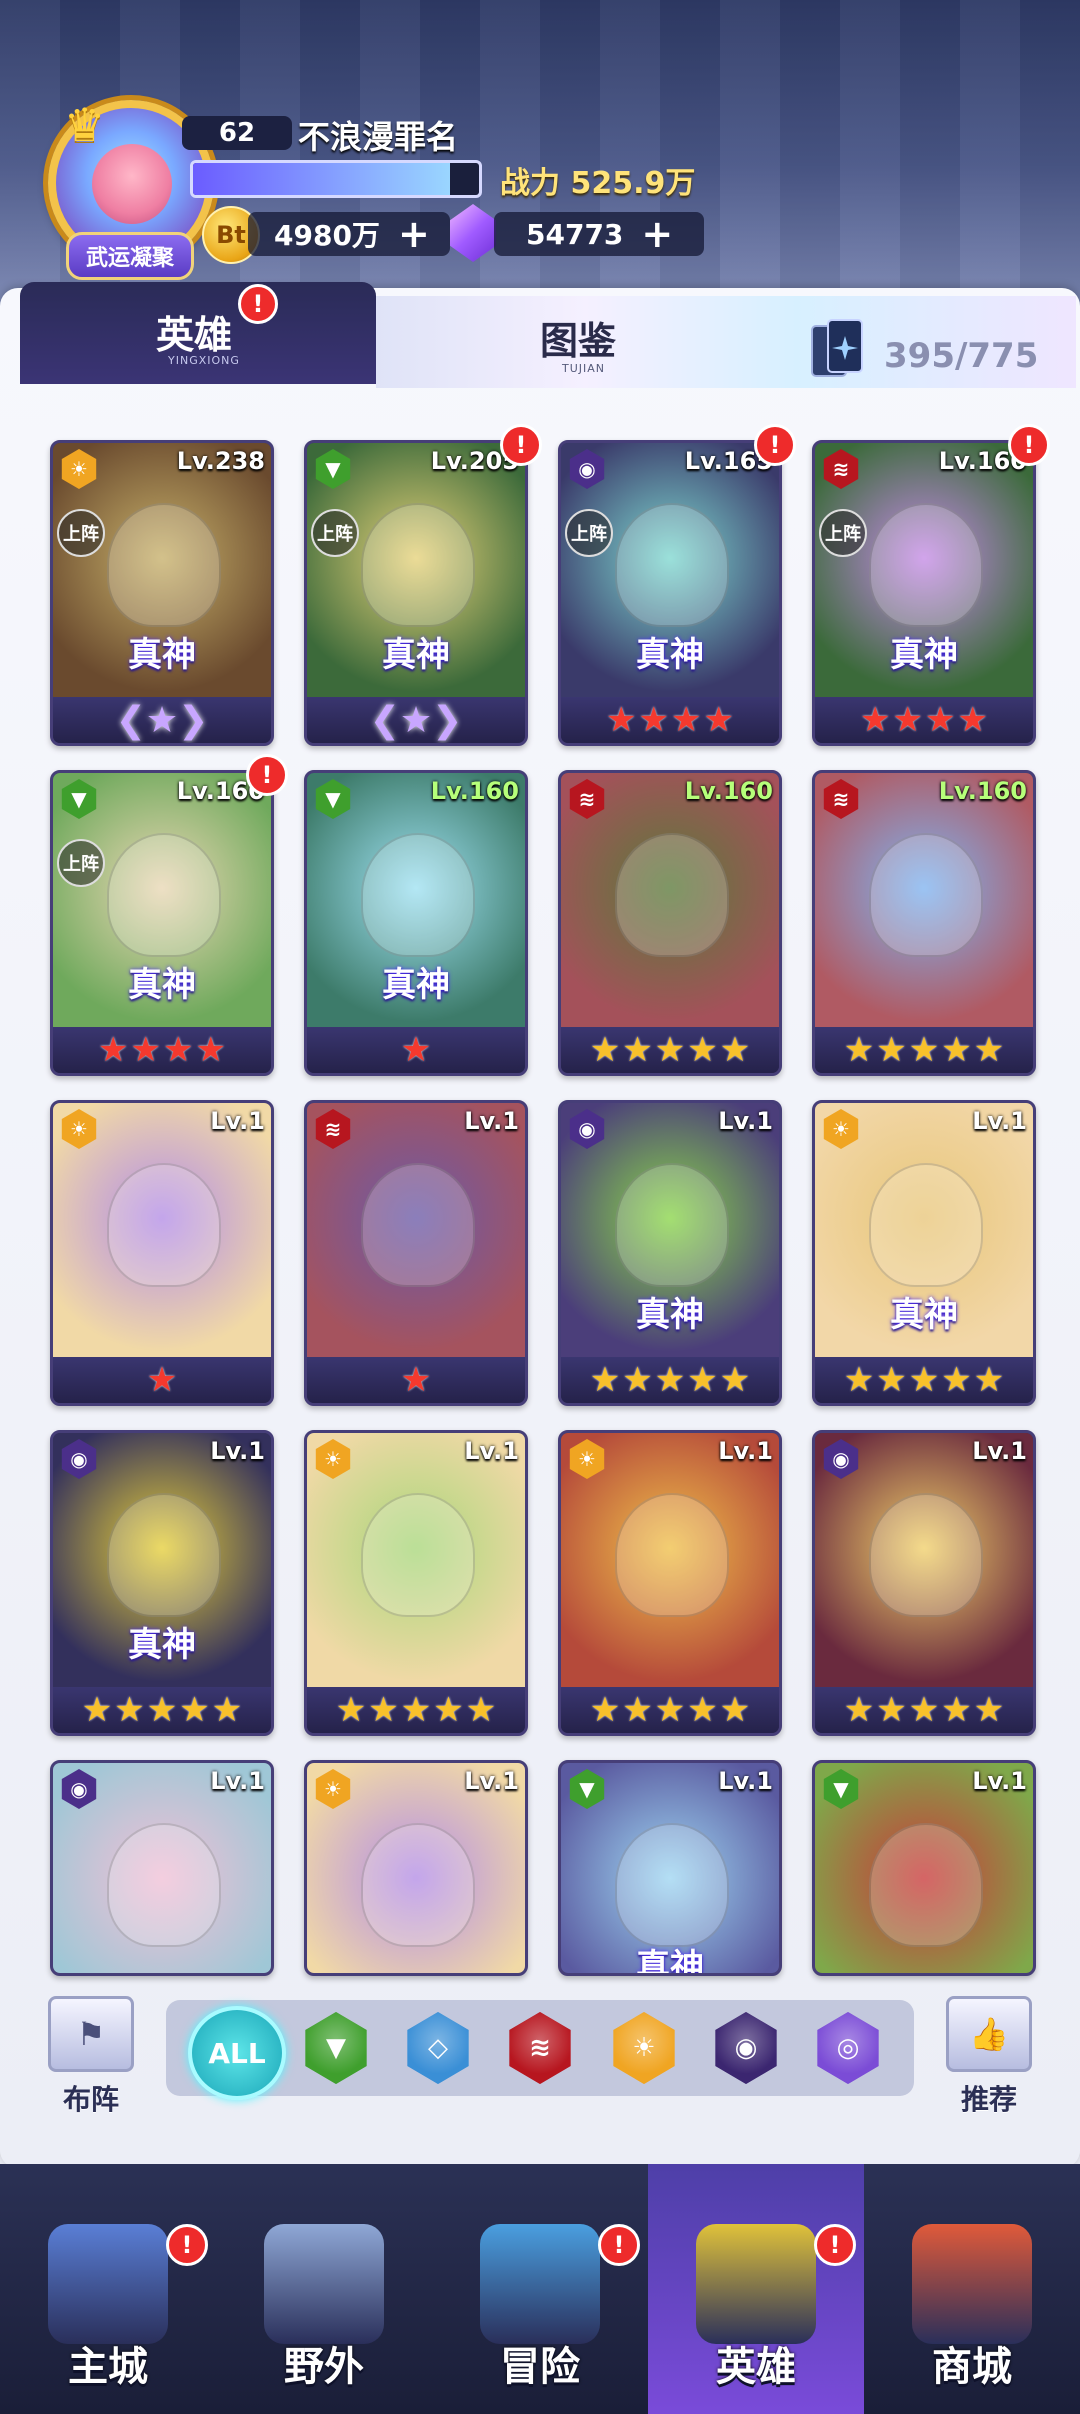 The height and width of the screenshot is (2414, 1080). I want to click on hero-card: ◉ Lv.1, so click(162, 1868).